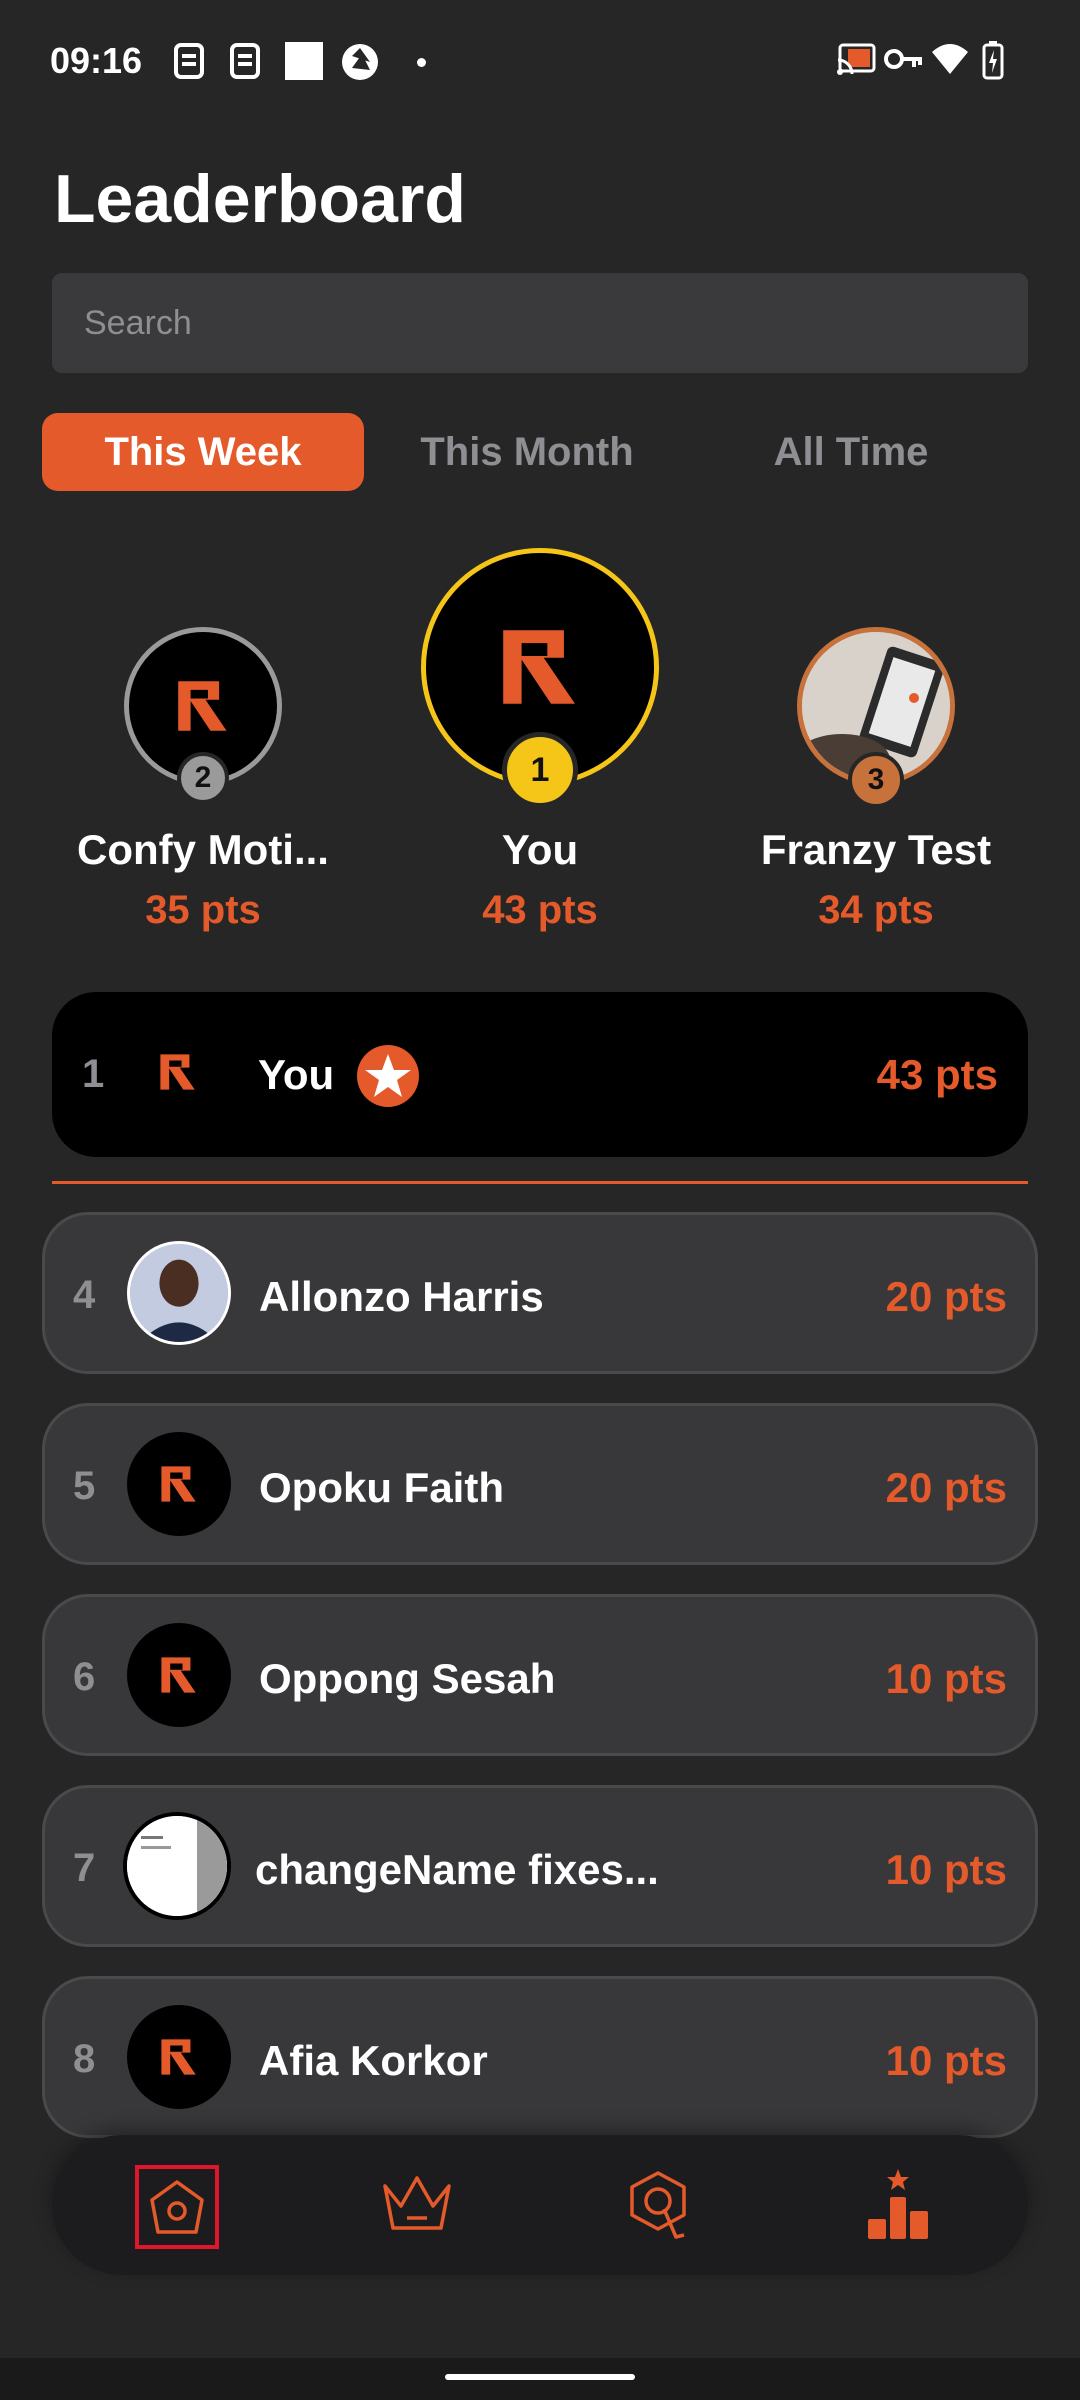  I want to click on row-name: Allonzo Harris, so click(401, 1296).